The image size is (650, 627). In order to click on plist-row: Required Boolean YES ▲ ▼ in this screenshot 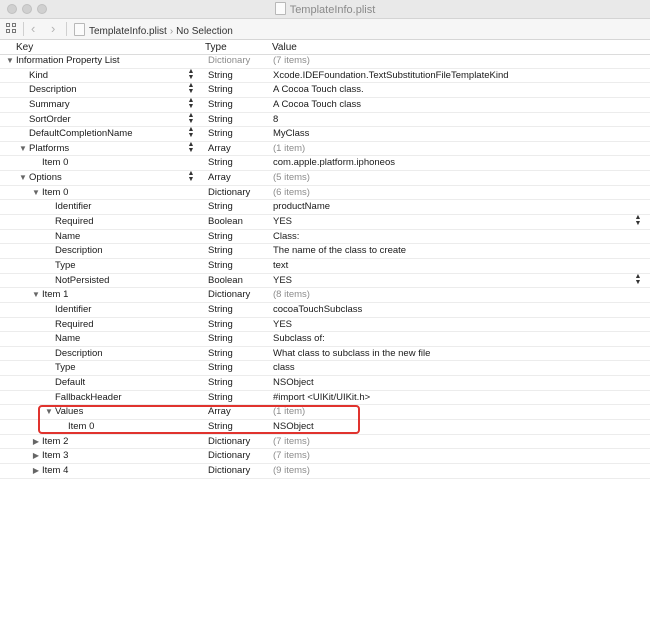, I will do `click(325, 222)`.